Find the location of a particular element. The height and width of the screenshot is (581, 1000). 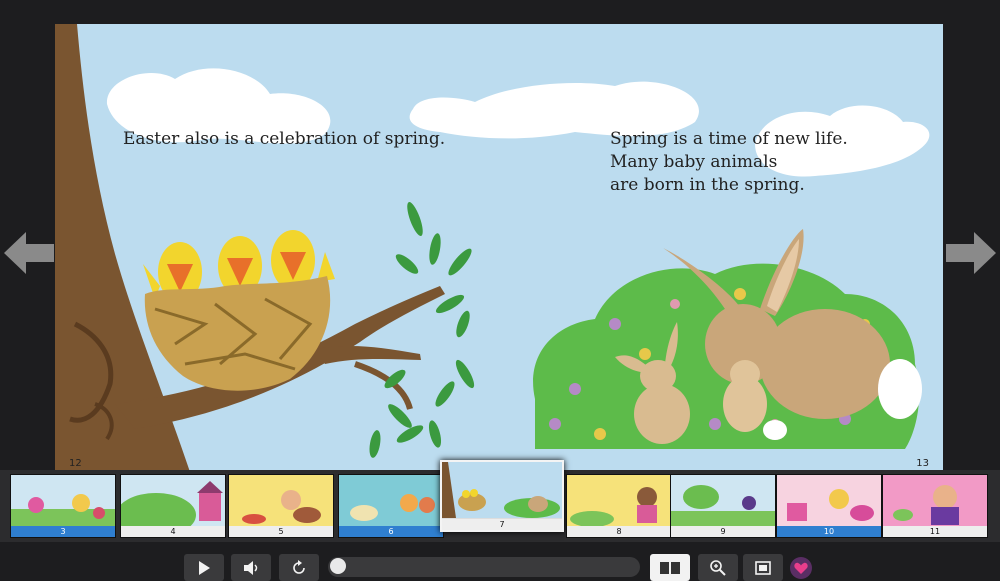

thumbnail-page: 6 is located at coordinates (391, 506).